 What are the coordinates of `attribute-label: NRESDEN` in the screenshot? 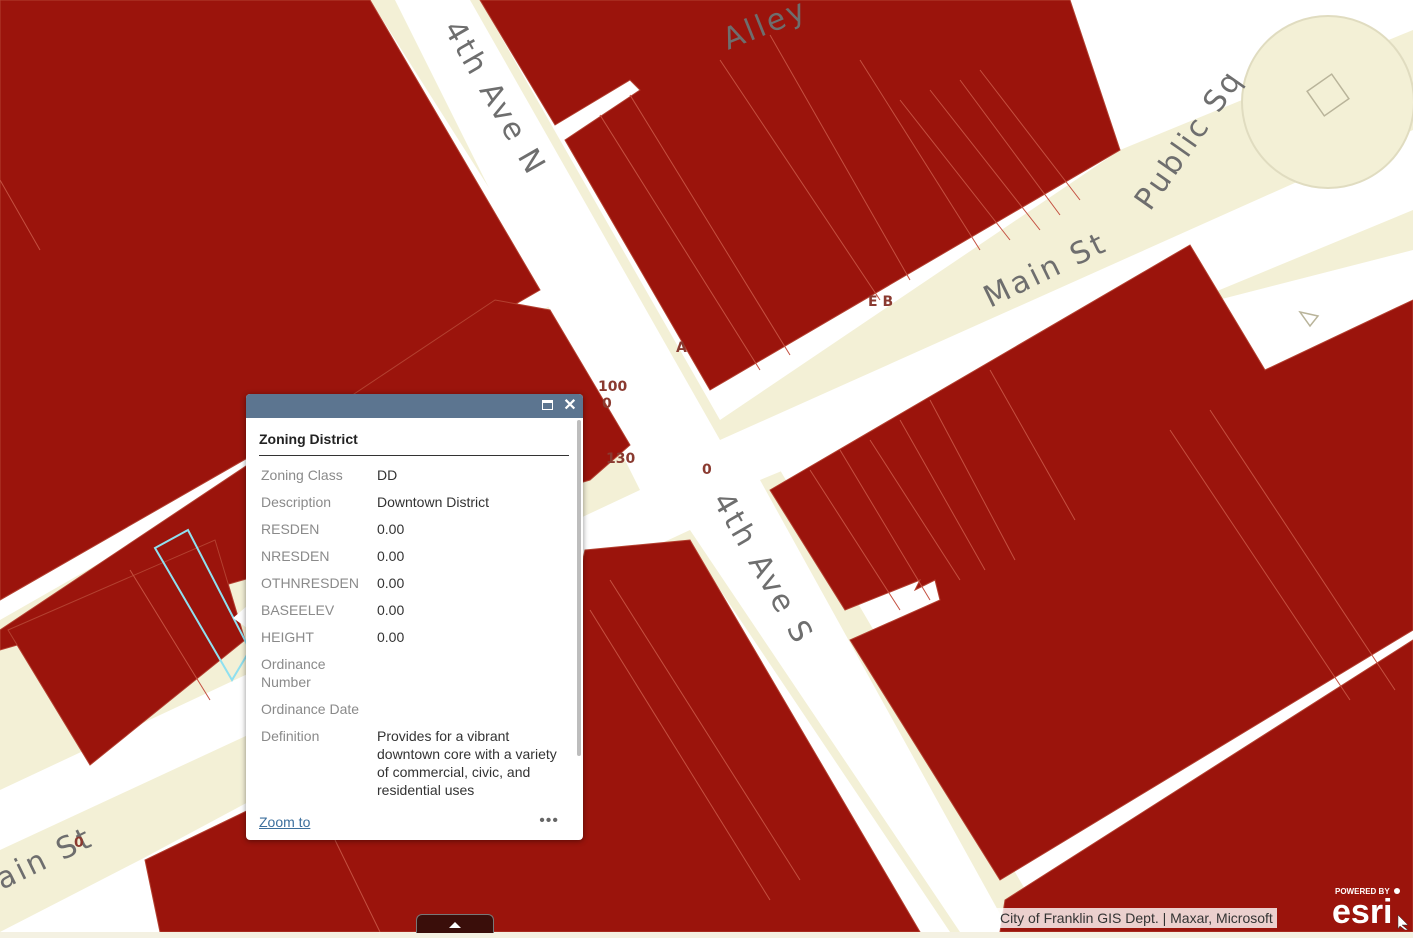 It's located at (295, 556).